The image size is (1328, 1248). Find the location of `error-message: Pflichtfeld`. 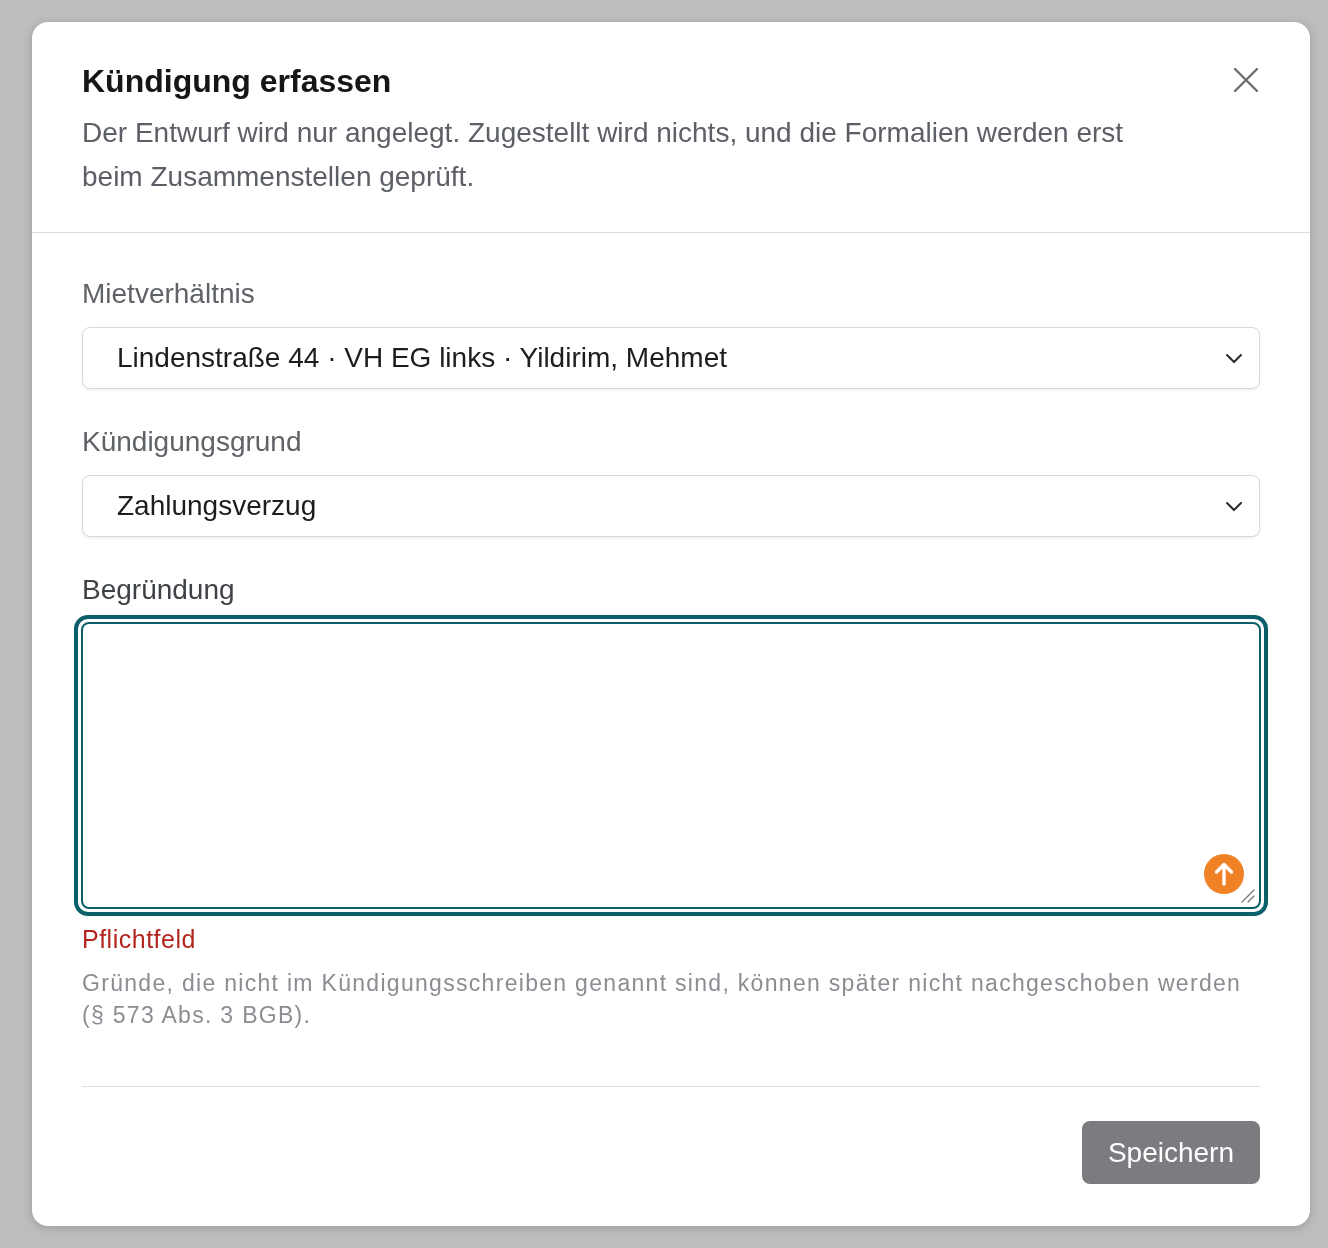

error-message: Pflichtfeld is located at coordinates (139, 939).